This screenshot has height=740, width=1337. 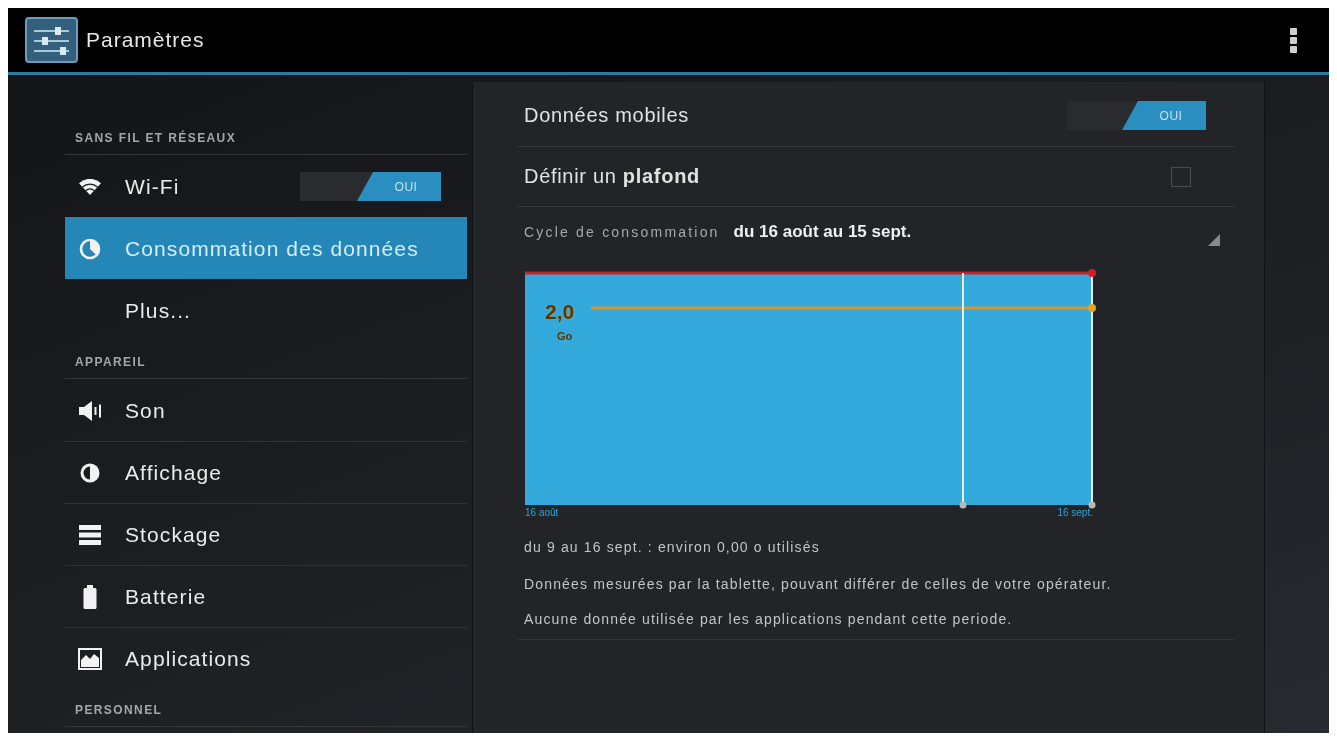 I want to click on usage-summary: du 9 au 16 sept. : environ 0,00 o utilisés, so click(x=672, y=547).